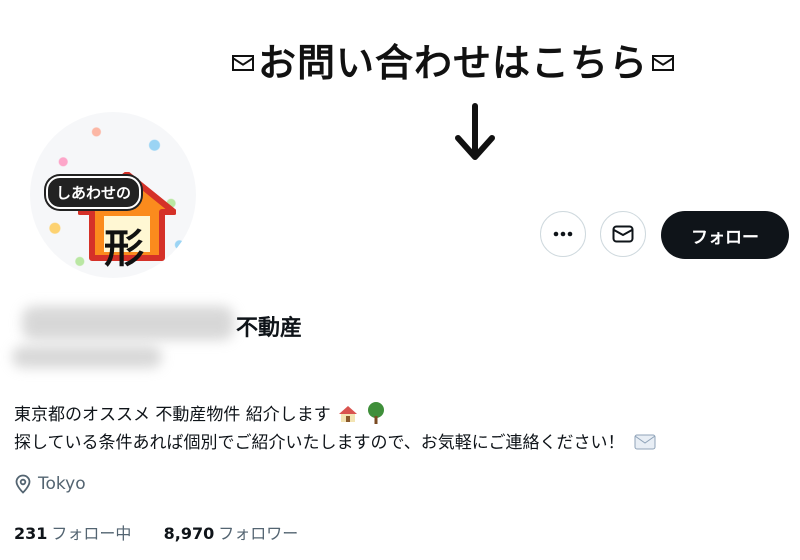 Image resolution: width=800 pixels, height=560 pixels. Describe the element at coordinates (453, 63) in the screenshot. I see `contact-banner-text: お問い合わせはこちら` at that location.